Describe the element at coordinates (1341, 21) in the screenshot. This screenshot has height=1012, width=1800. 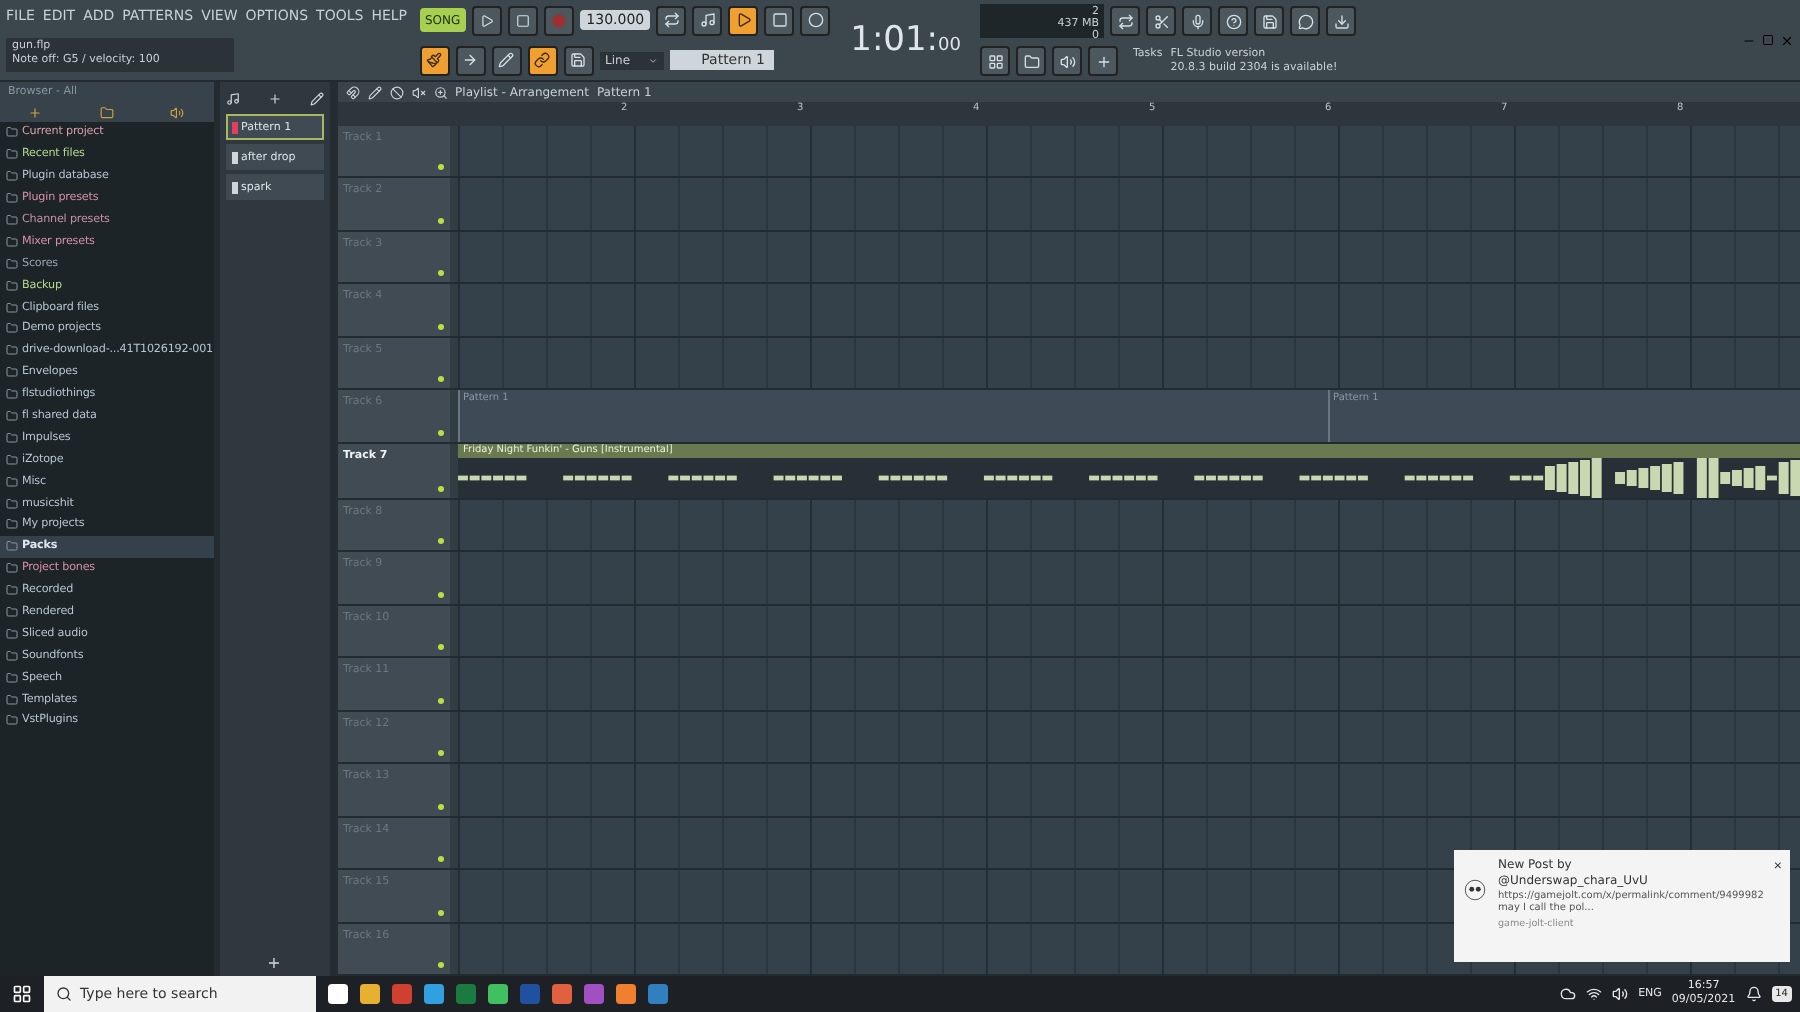
I see `download-button` at that location.